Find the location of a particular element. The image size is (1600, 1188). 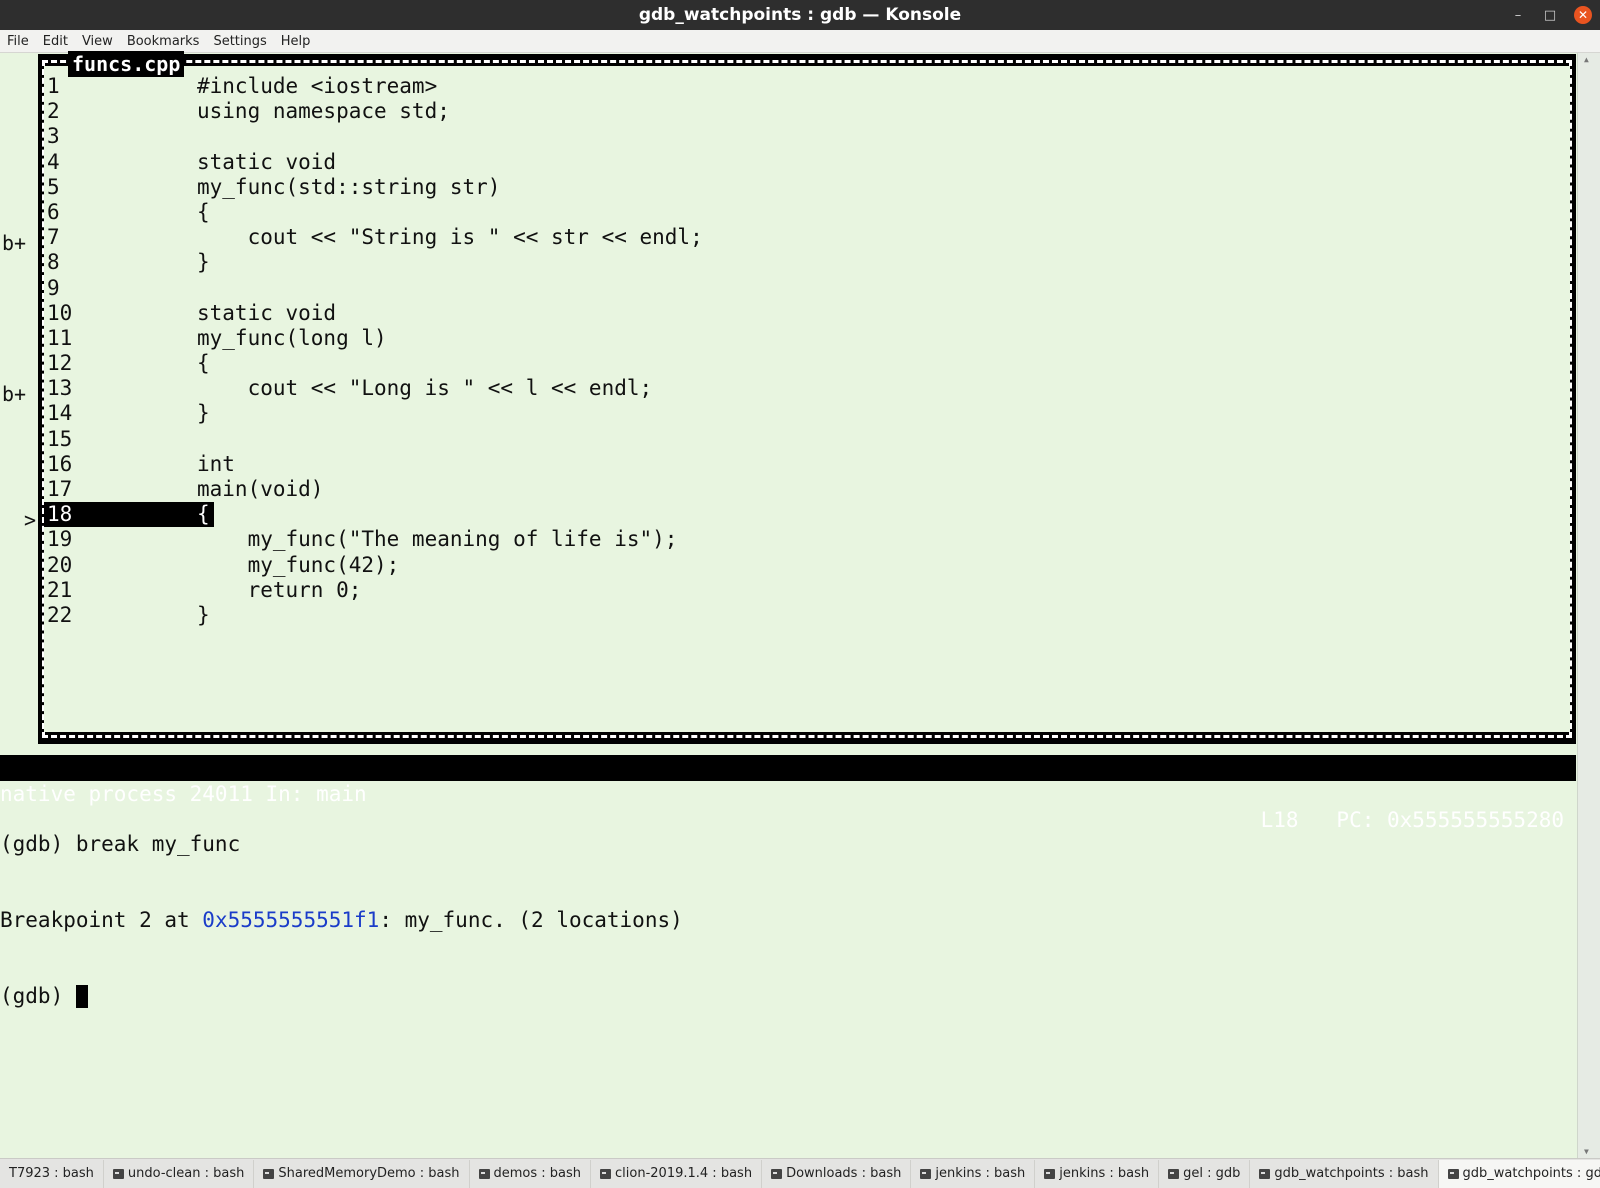

source-line: 19 my_func("The meaning of life is"); is located at coordinates (807, 539).